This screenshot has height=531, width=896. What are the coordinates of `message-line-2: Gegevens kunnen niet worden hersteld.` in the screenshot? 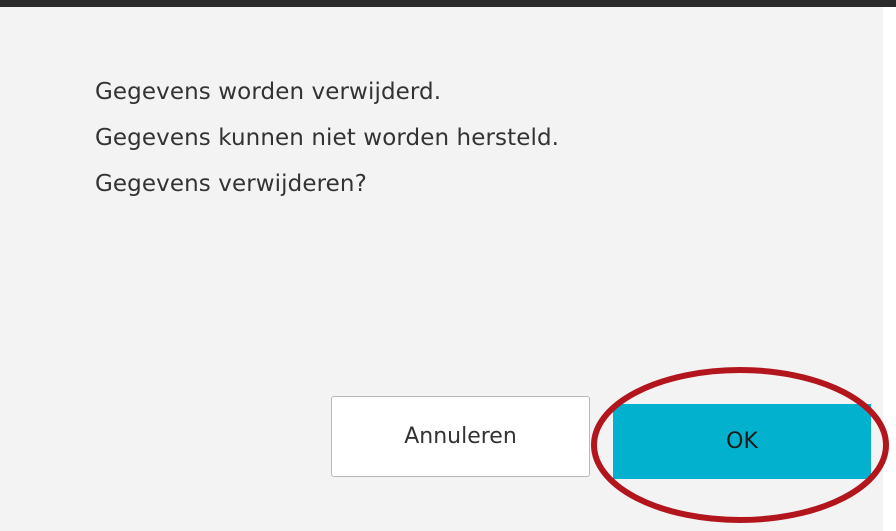 It's located at (327, 138).